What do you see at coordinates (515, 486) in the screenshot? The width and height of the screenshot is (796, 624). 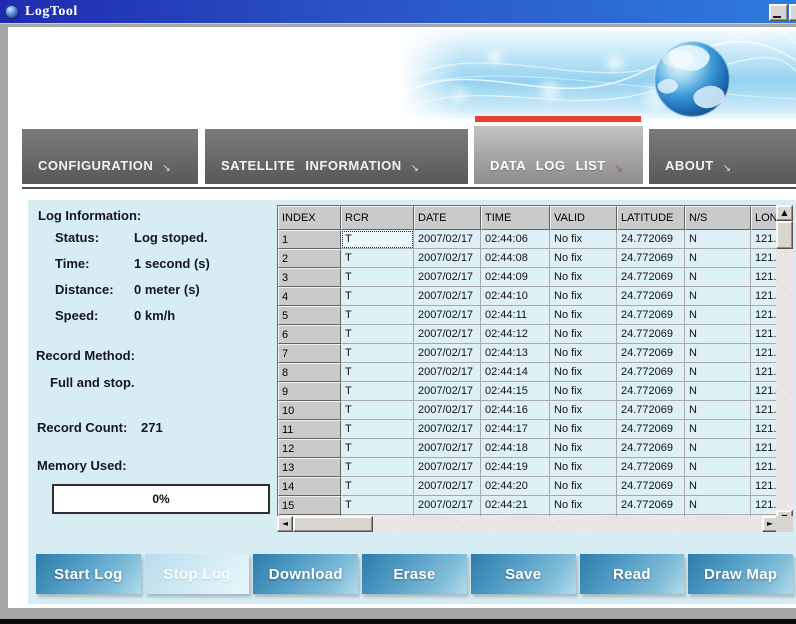 I see `table-cell: 02:44:20` at bounding box center [515, 486].